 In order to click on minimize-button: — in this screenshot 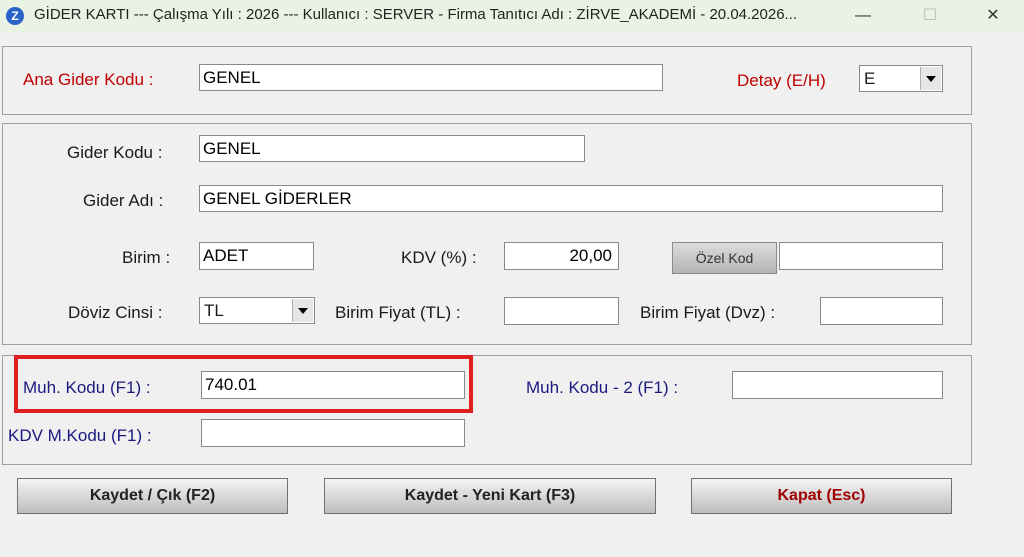, I will do `click(863, 16)`.